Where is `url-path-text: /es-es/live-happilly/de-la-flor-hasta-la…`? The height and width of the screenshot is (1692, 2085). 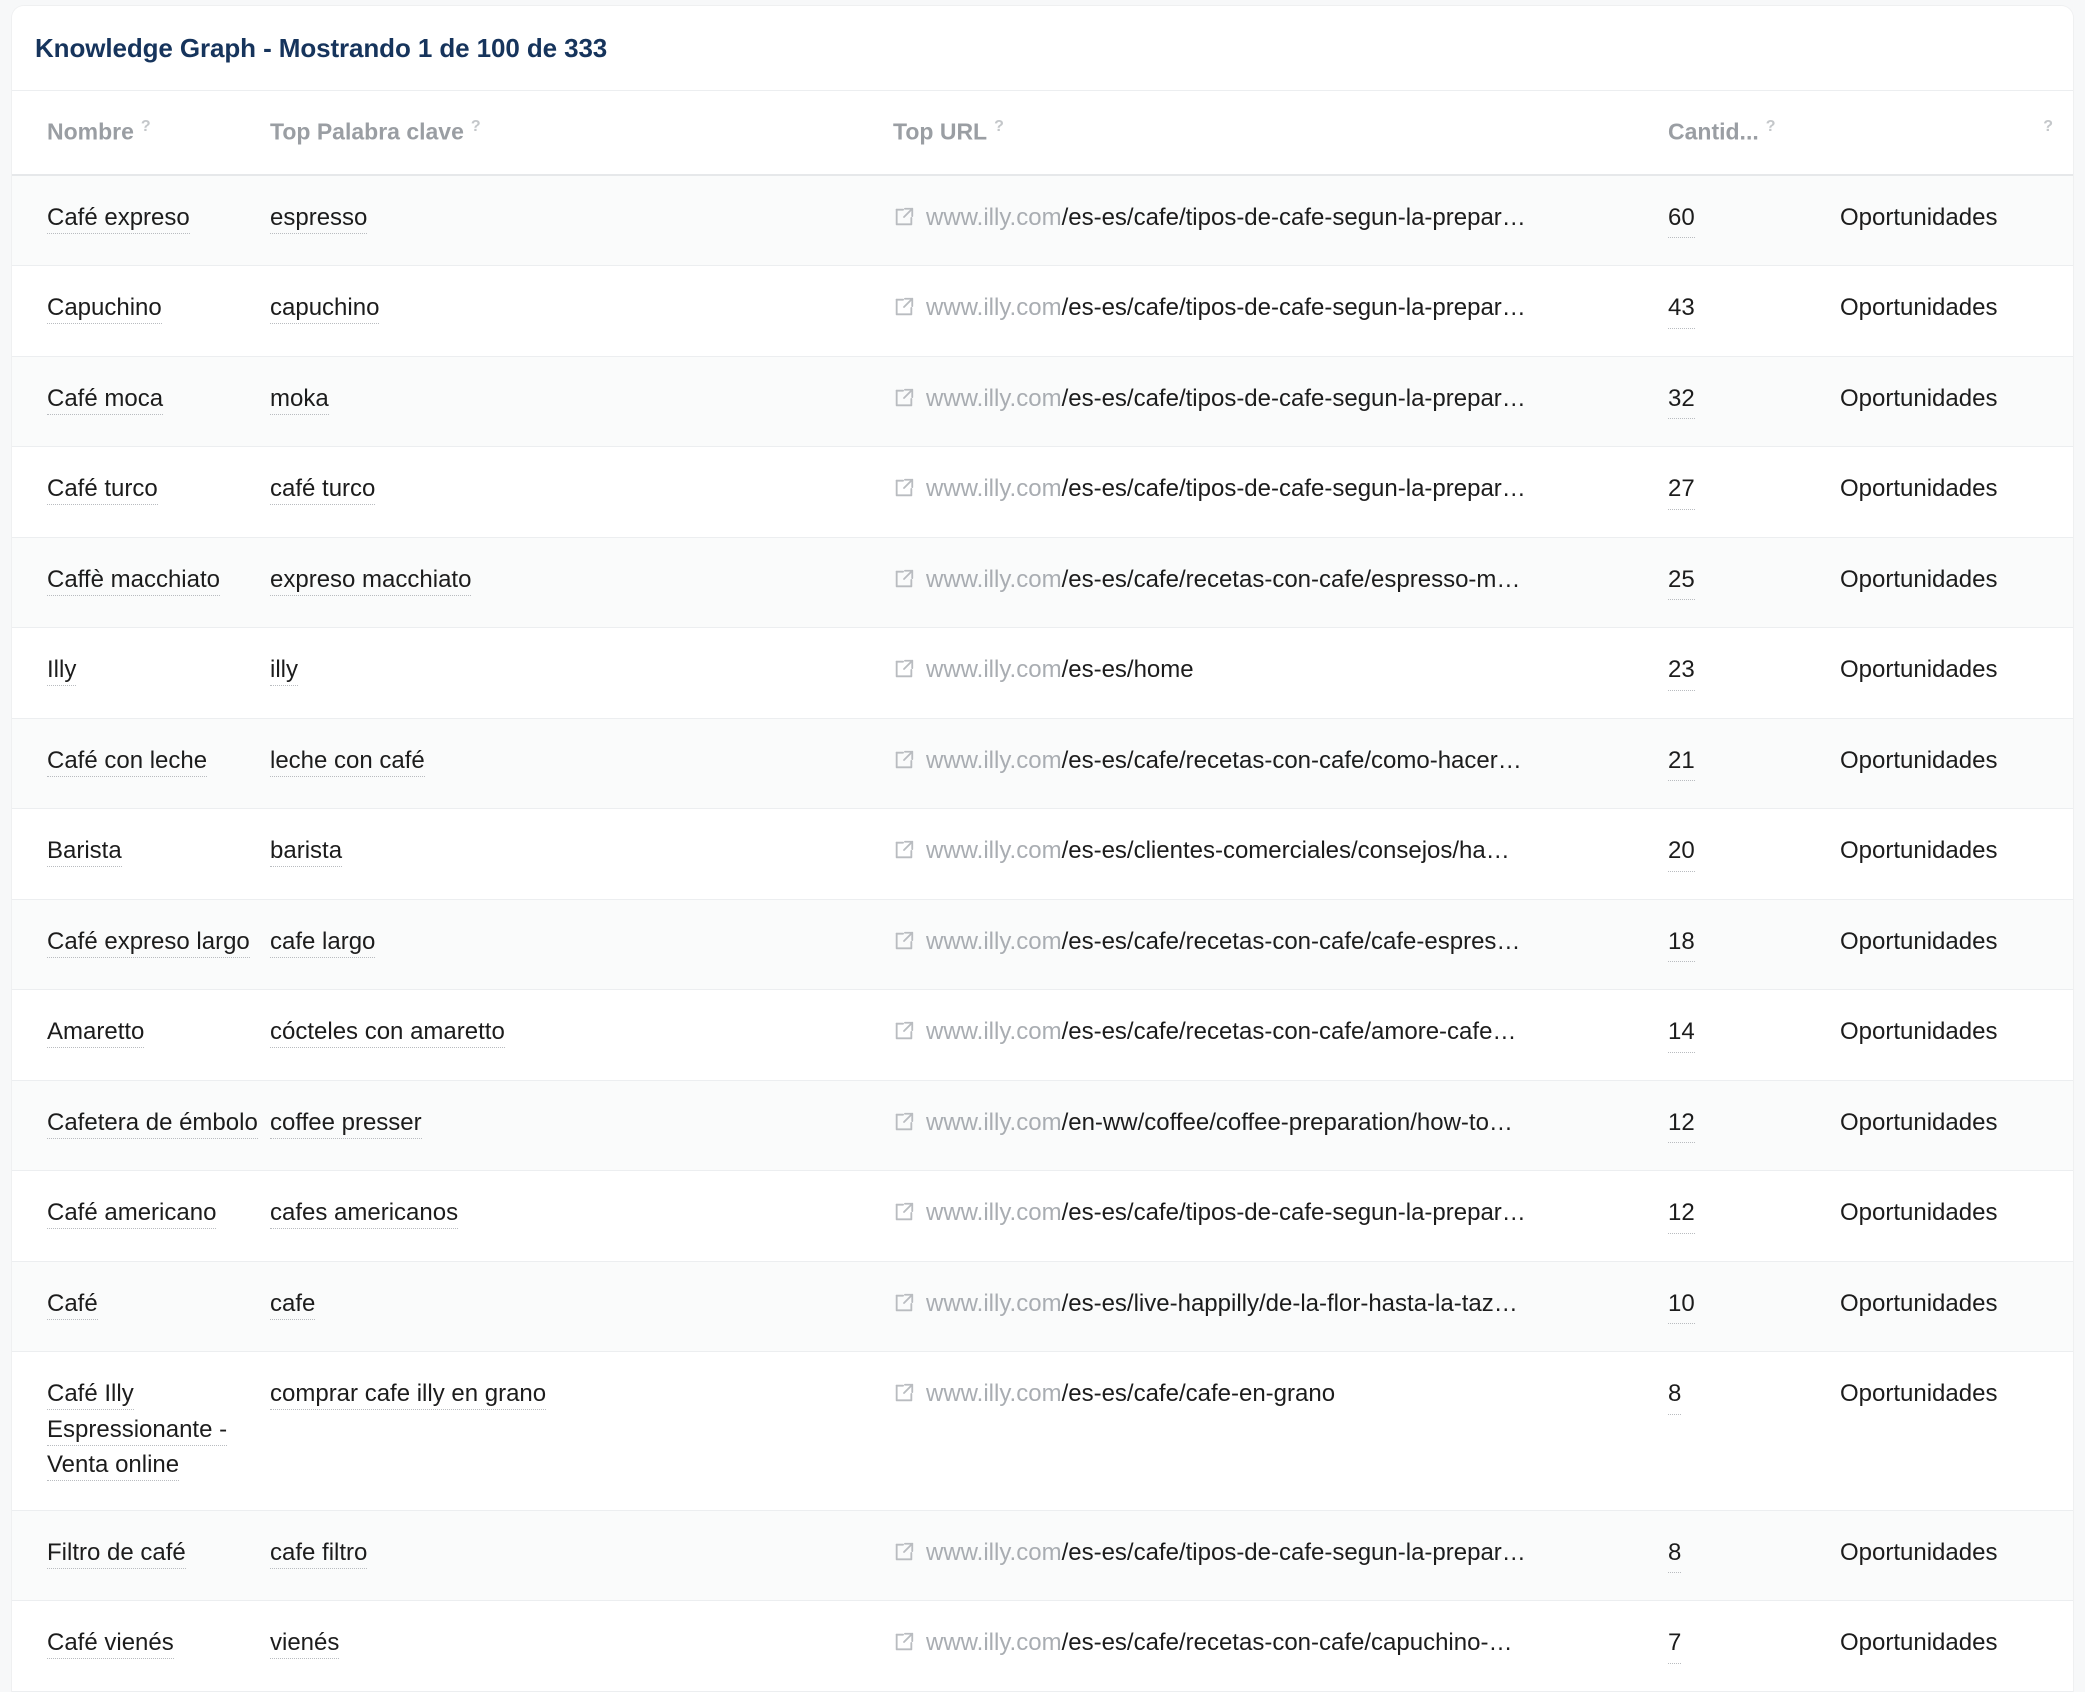 url-path-text: /es-es/live-happilly/de-la-flor-hasta-la… is located at coordinates (1290, 1303).